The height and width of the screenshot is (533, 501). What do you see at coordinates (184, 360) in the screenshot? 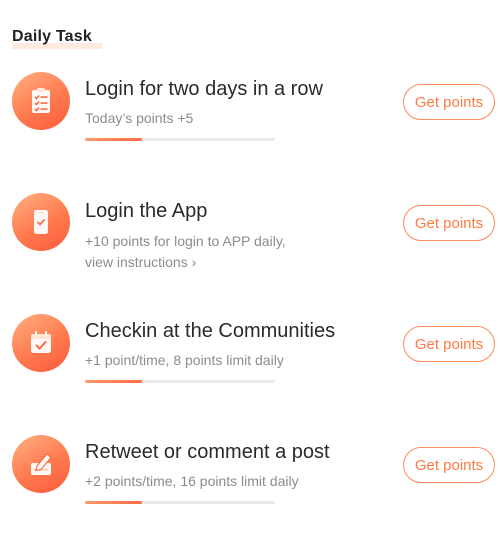
I see `task-description: +1 point/time, 8 points limit daily` at bounding box center [184, 360].